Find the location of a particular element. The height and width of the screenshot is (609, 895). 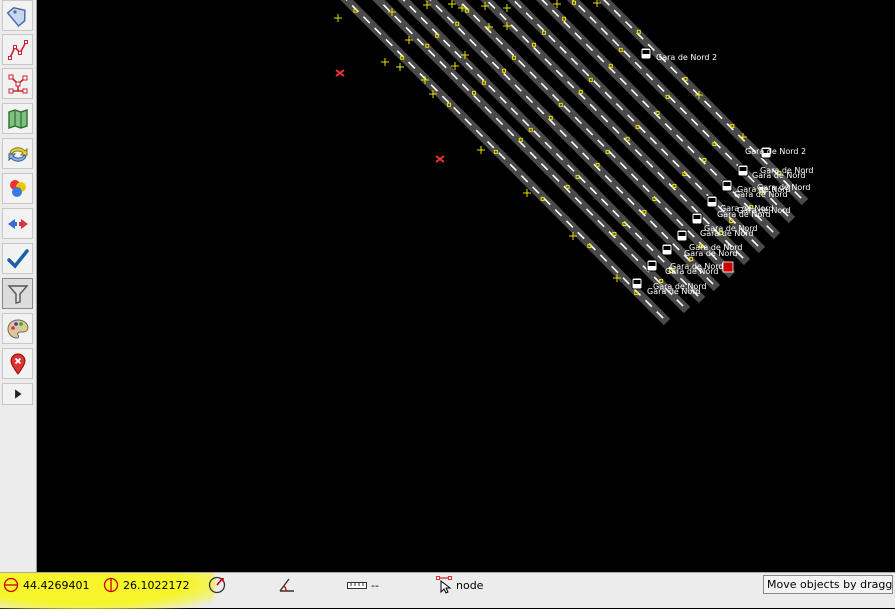

filter-icon is located at coordinates (17, 294).